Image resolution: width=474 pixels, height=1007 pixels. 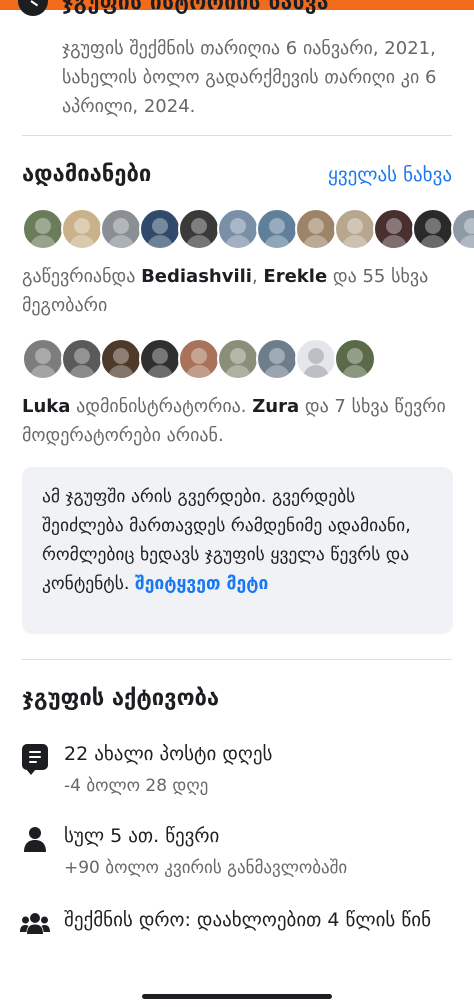 What do you see at coordinates (247, 920) in the screenshot?
I see `created-time: შექმნის დრო: დაახლოებით 4 წლის წინ` at bounding box center [247, 920].